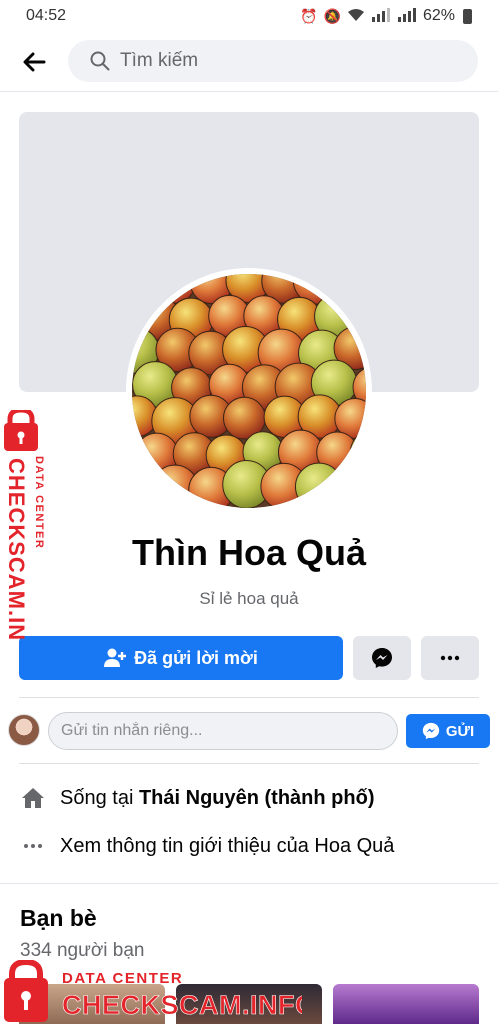 The image size is (498, 1024). I want to click on battery-icon, so click(467, 16).